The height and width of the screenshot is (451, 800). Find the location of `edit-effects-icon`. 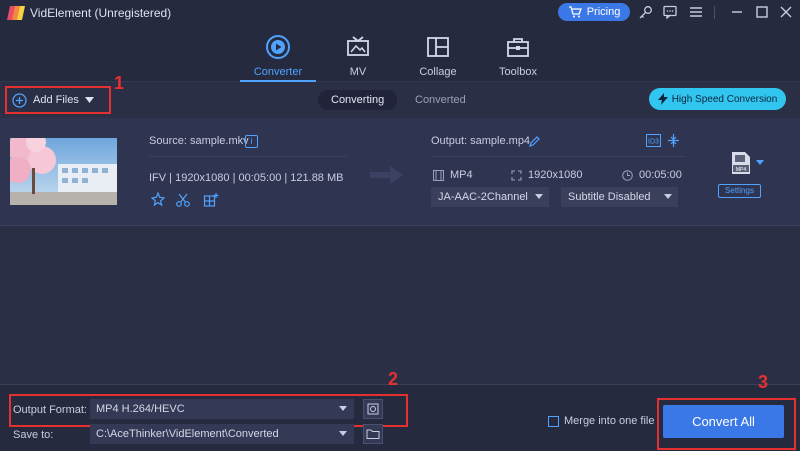

edit-effects-icon is located at coordinates (211, 200).